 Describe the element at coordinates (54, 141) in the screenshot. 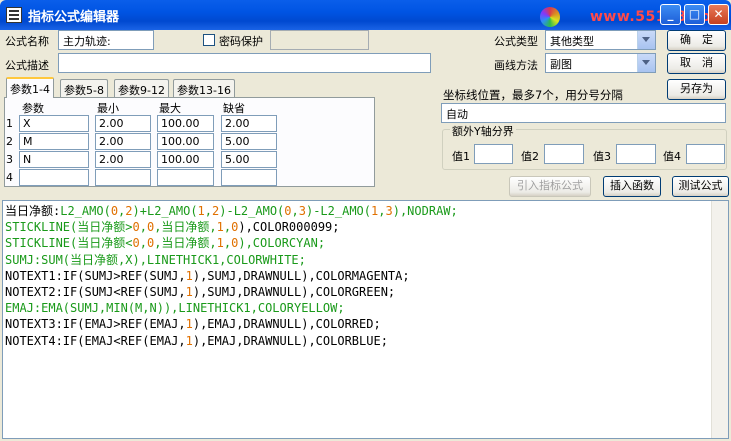

I see `param-name-input: M` at that location.